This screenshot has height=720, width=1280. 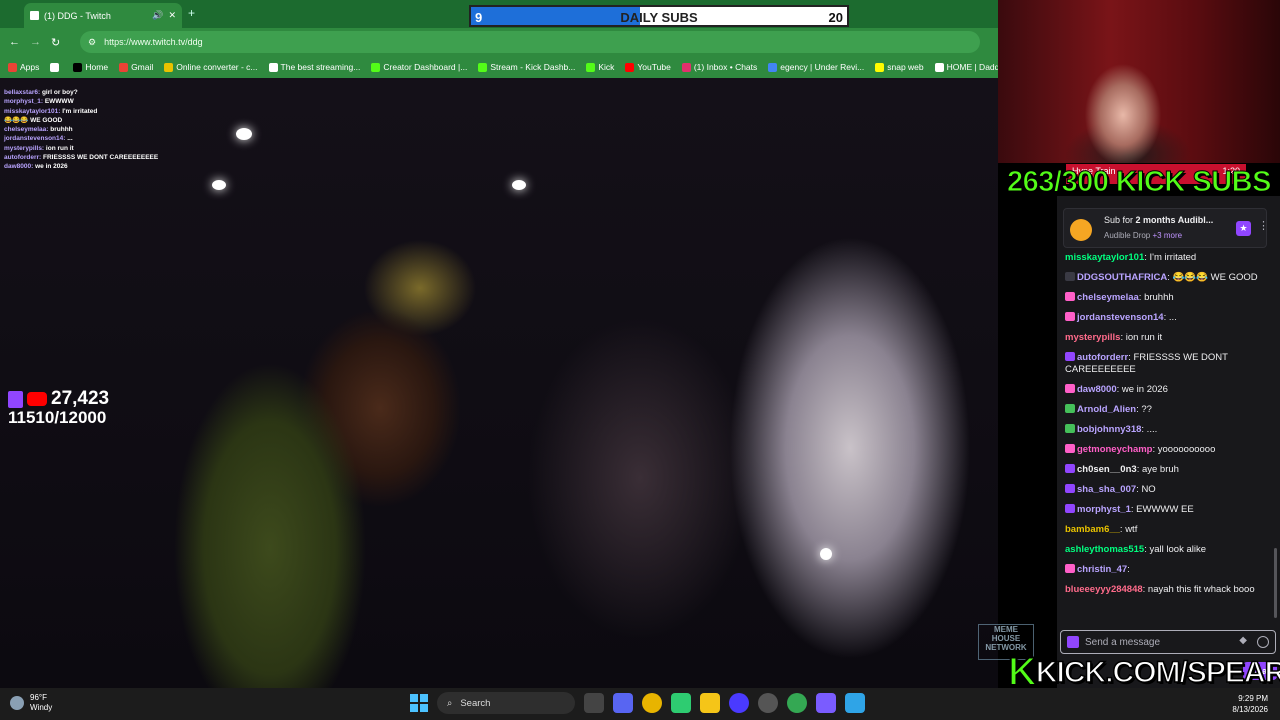 What do you see at coordinates (35, 42) in the screenshot?
I see `forward-icon: →` at bounding box center [35, 42].